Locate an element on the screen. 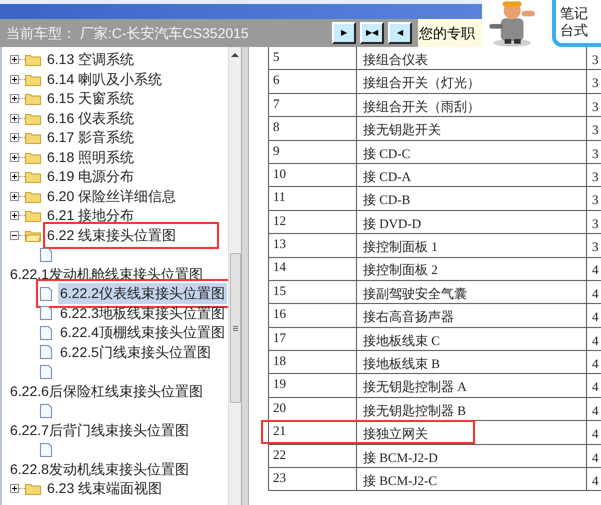  notice-text: 您的专职 is located at coordinates (450, 33).